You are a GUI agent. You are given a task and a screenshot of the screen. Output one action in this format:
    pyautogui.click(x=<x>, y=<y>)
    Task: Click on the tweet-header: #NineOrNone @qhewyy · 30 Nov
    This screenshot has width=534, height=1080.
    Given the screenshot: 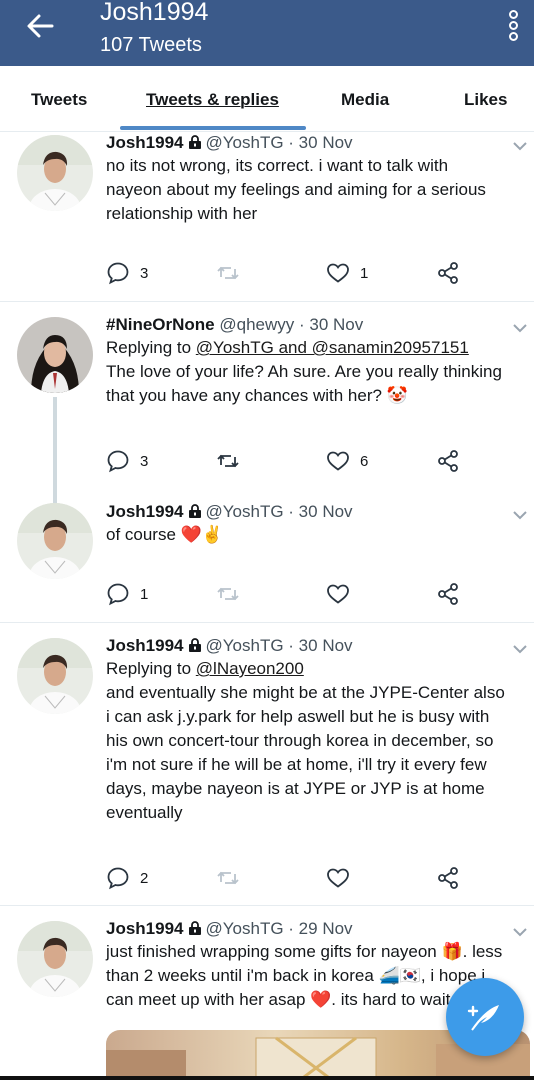 What is the action you would take?
    pyautogui.click(x=306, y=325)
    